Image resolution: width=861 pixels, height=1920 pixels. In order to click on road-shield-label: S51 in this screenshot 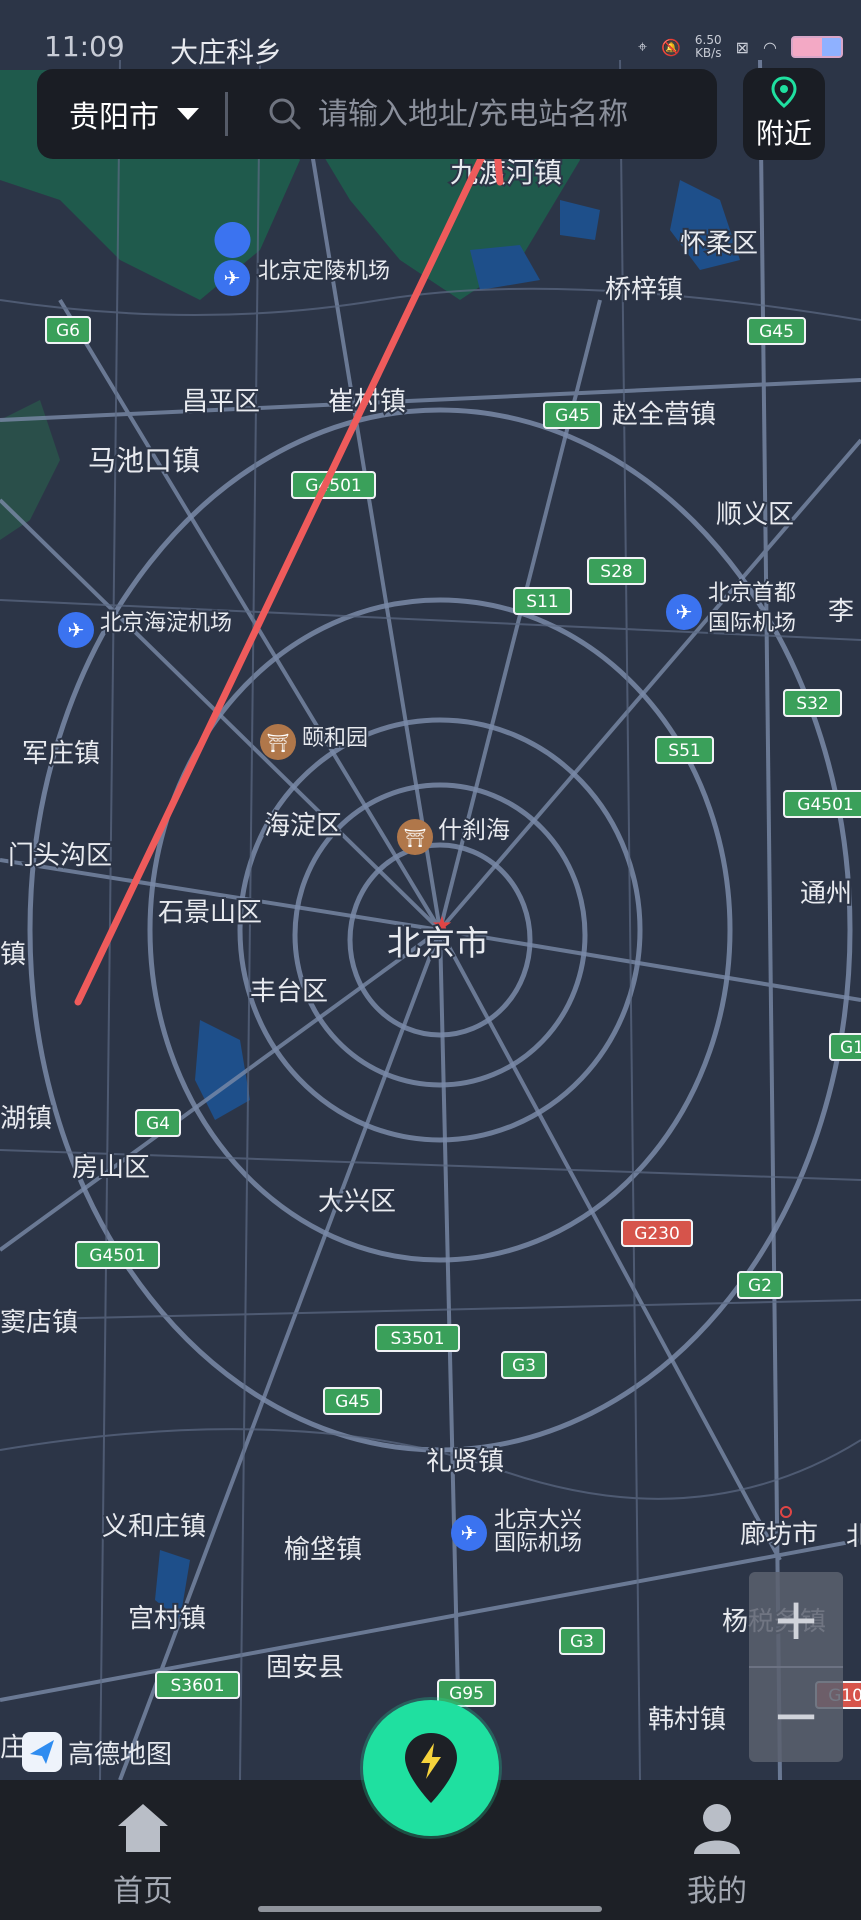, I will do `click(684, 751)`.